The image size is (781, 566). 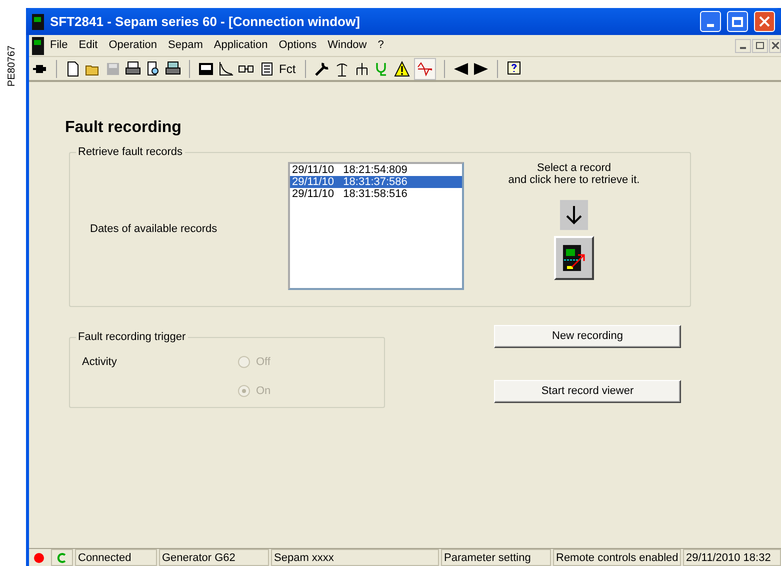 What do you see at coordinates (743, 45) in the screenshot?
I see `minimize-button` at bounding box center [743, 45].